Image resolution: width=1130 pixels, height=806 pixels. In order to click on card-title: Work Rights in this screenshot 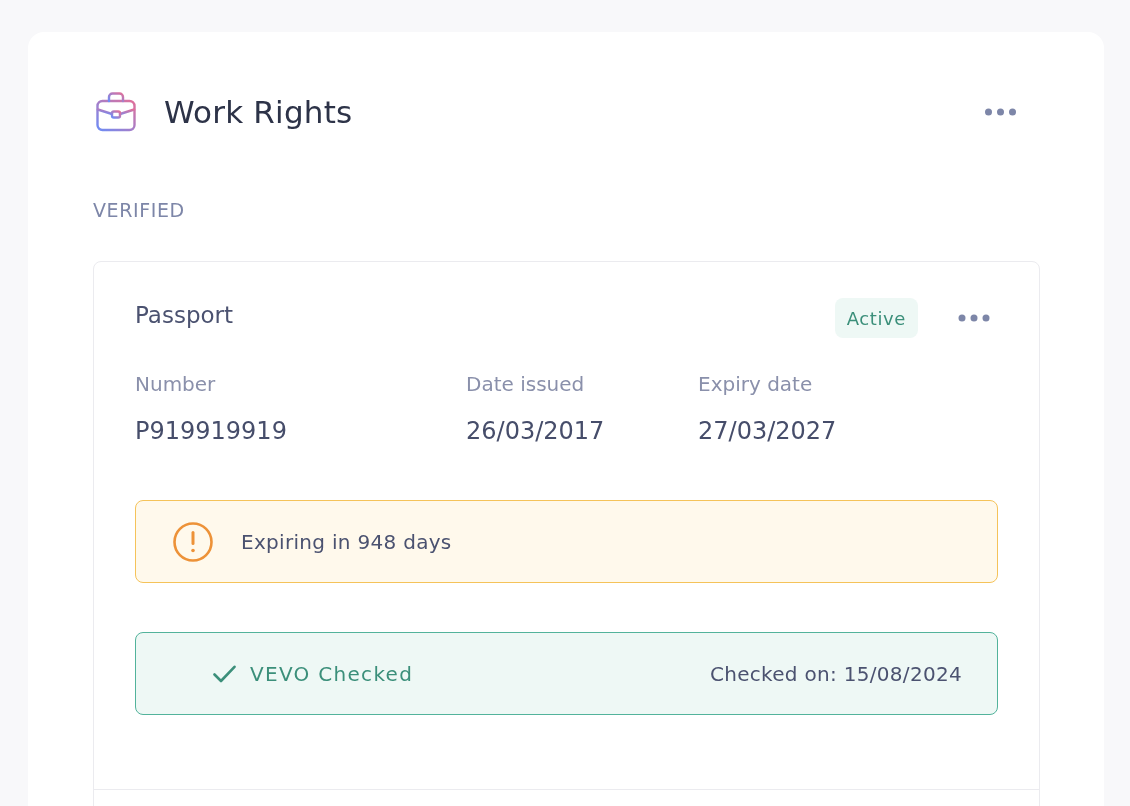, I will do `click(259, 112)`.